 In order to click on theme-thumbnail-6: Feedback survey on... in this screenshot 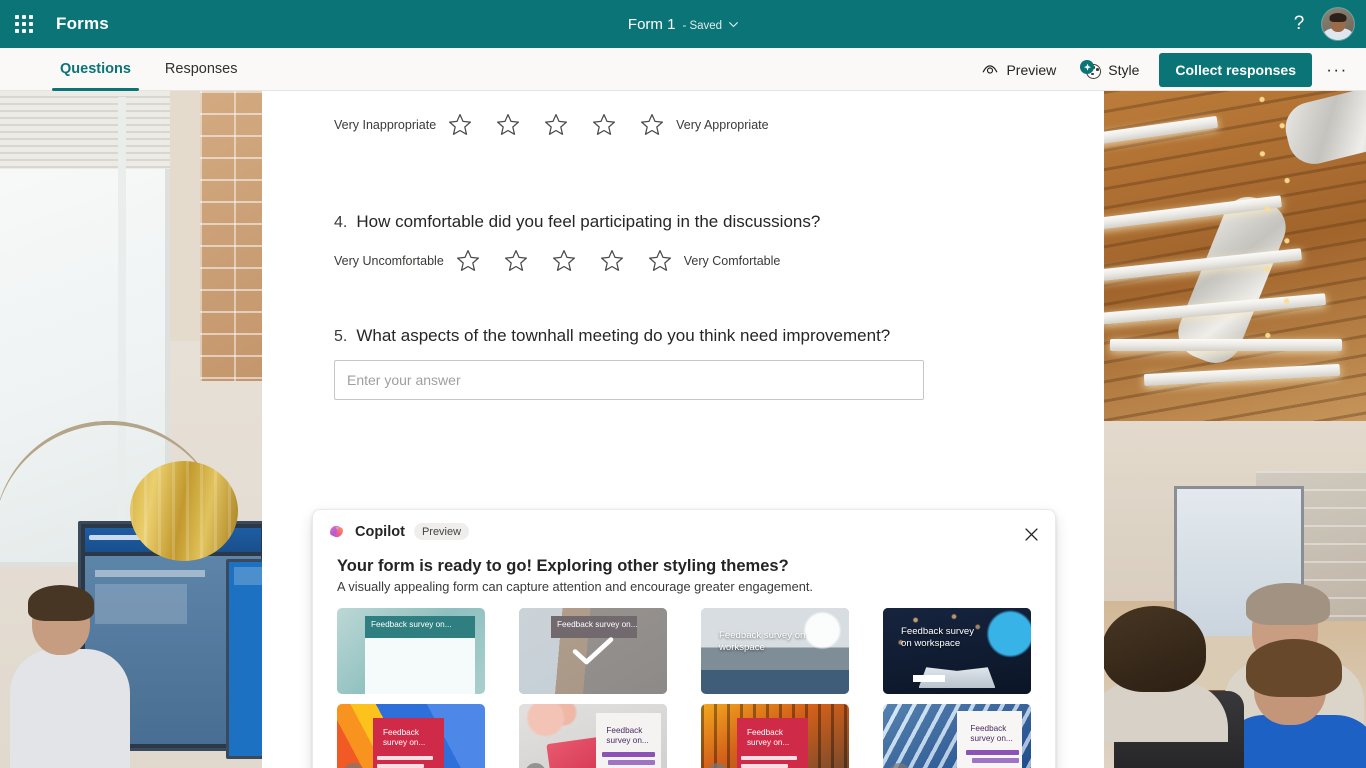, I will do `click(593, 736)`.